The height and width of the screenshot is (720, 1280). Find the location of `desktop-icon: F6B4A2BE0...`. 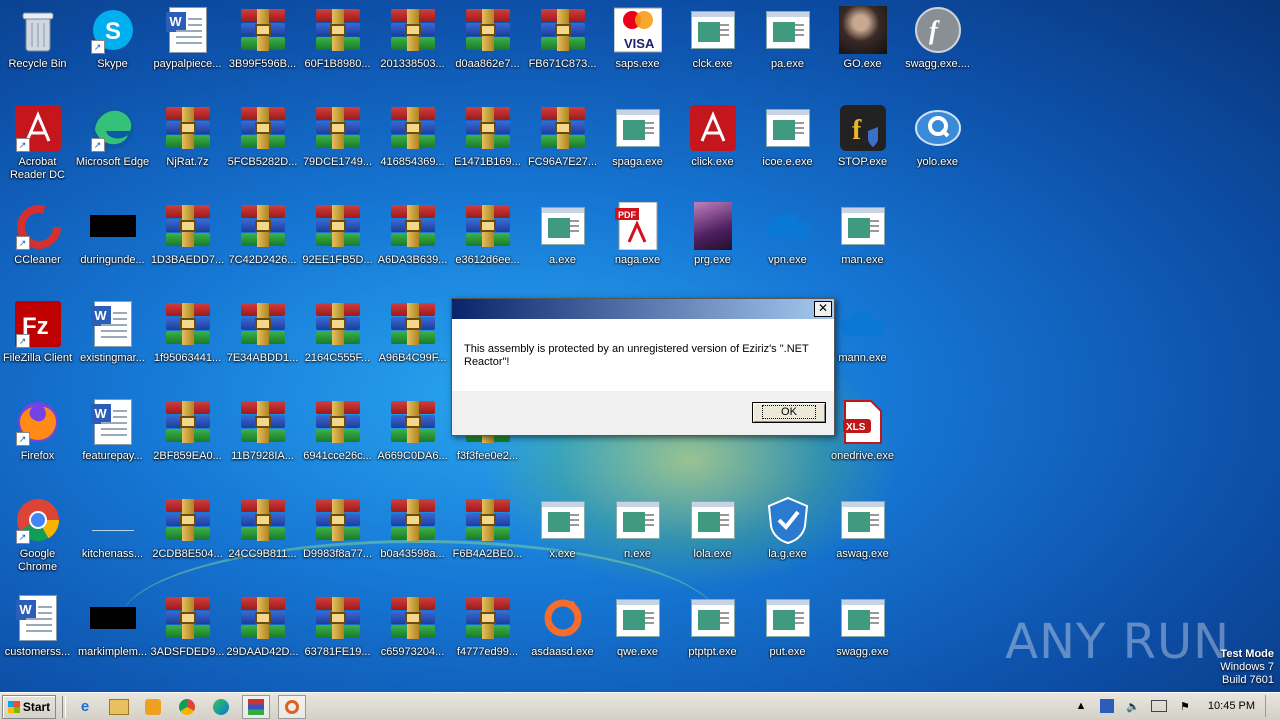

desktop-icon: F6B4A2BE0... is located at coordinates (487, 538).